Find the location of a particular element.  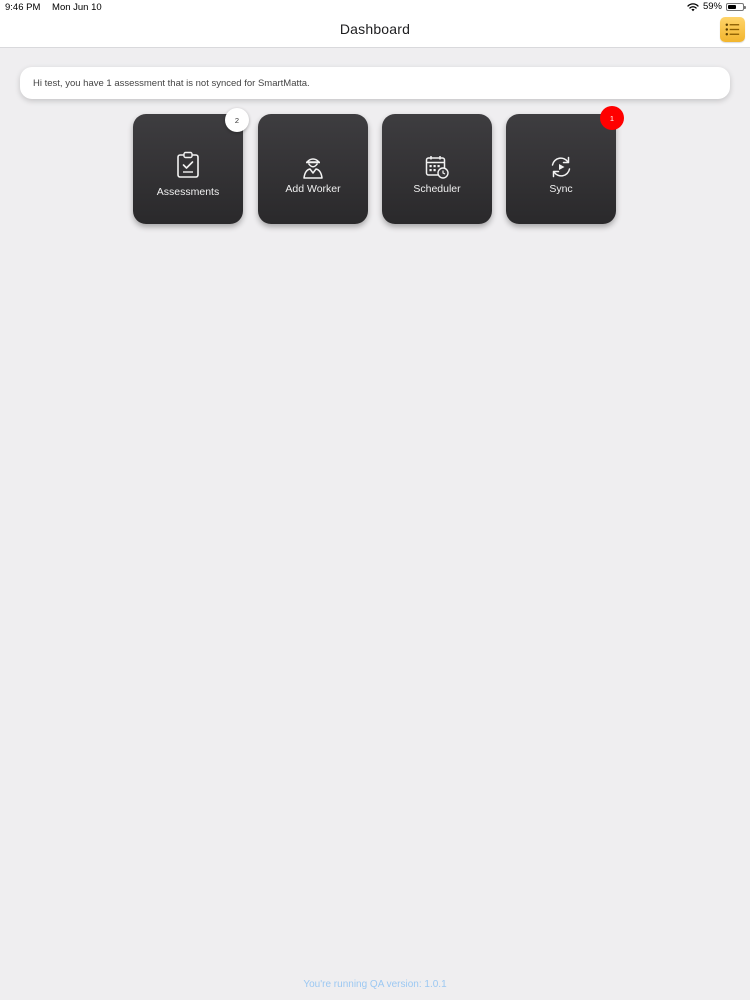

battery-percent: 59% is located at coordinates (712, 6).